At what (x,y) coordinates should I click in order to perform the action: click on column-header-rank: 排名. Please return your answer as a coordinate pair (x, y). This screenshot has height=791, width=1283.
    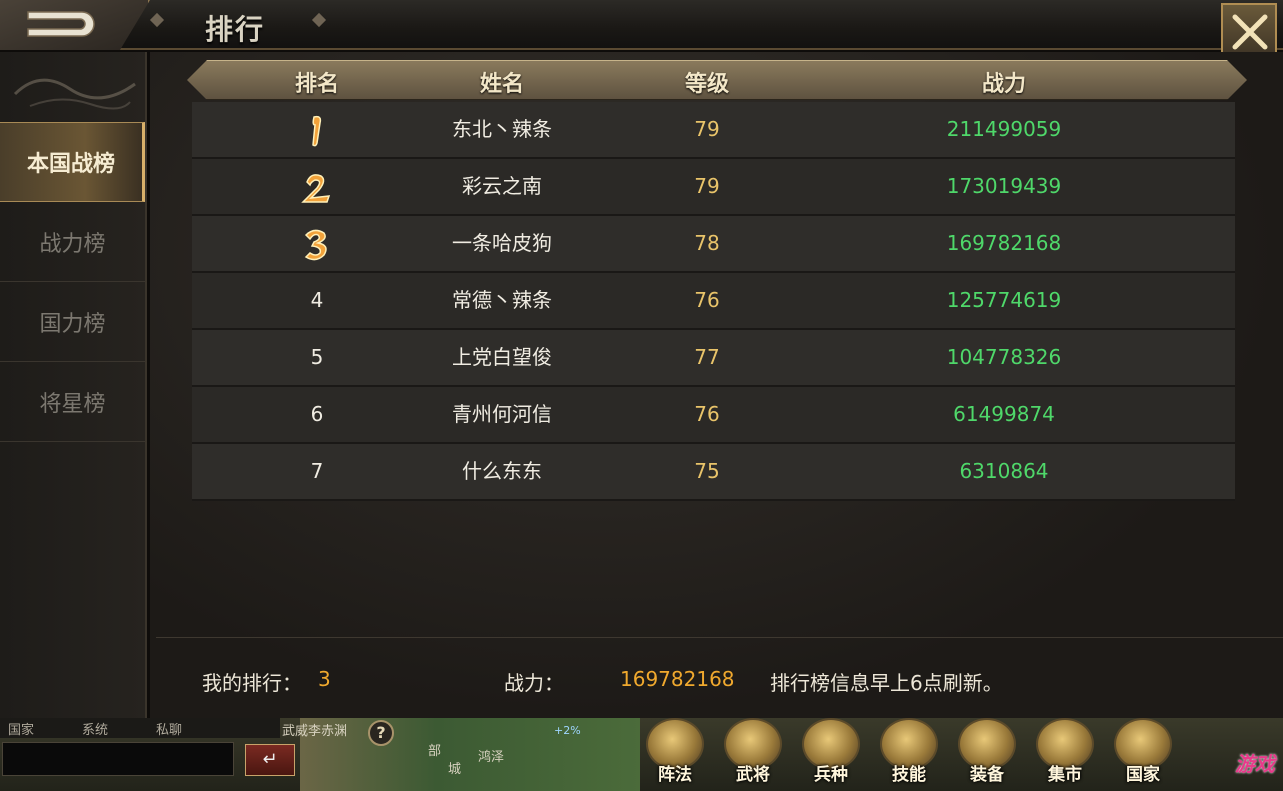
    Looking at the image, I should click on (317, 84).